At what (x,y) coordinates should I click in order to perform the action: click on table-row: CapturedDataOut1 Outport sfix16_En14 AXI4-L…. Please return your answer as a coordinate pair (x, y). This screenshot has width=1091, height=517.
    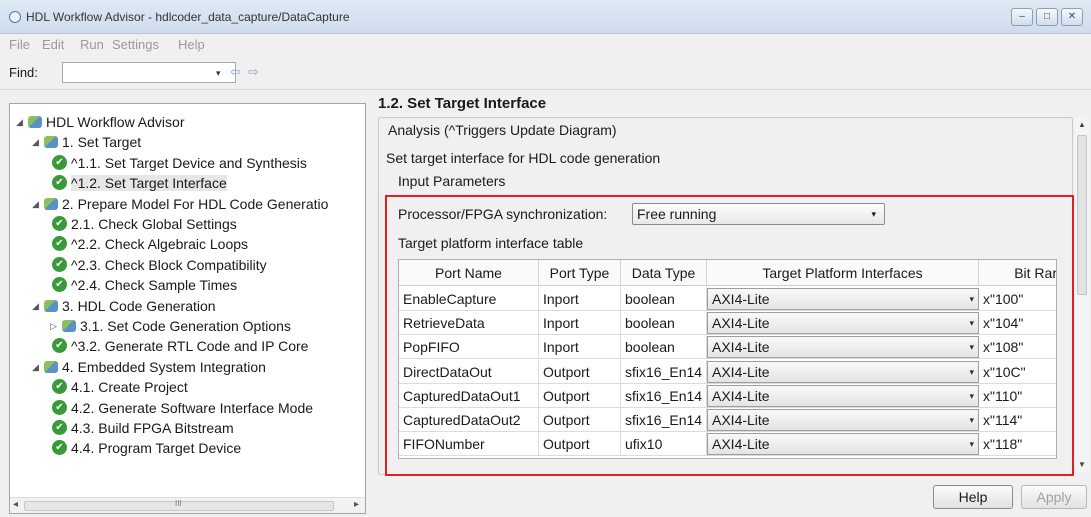
    Looking at the image, I should click on (727, 395).